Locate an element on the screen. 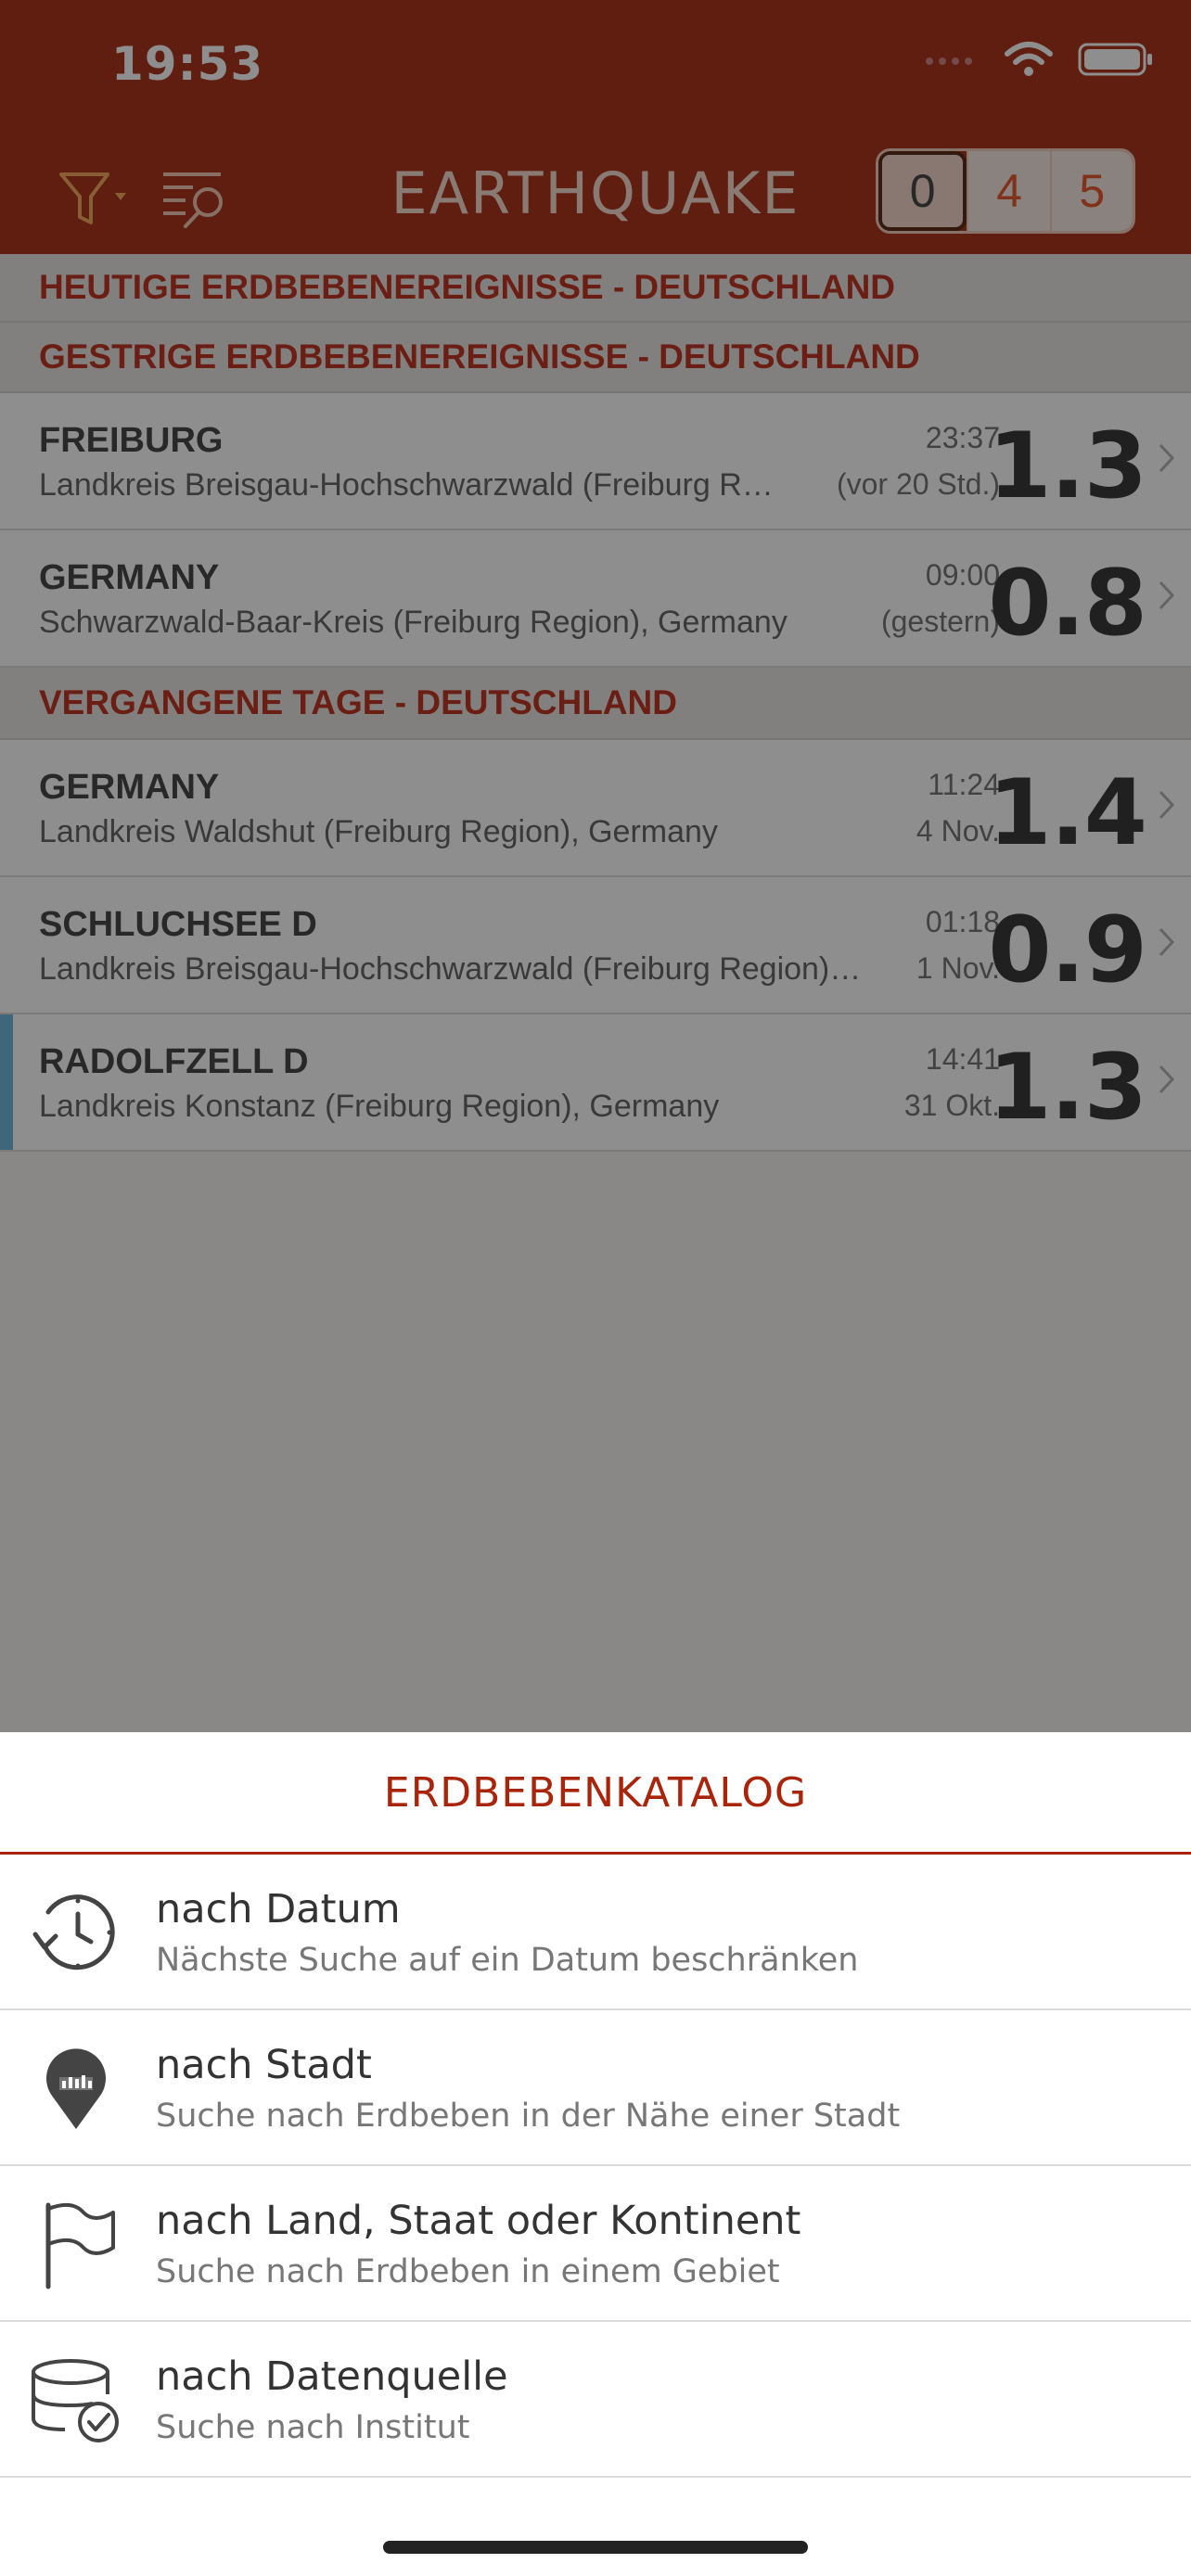 The image size is (1191, 2576). home-indicator is located at coordinates (595, 2547).